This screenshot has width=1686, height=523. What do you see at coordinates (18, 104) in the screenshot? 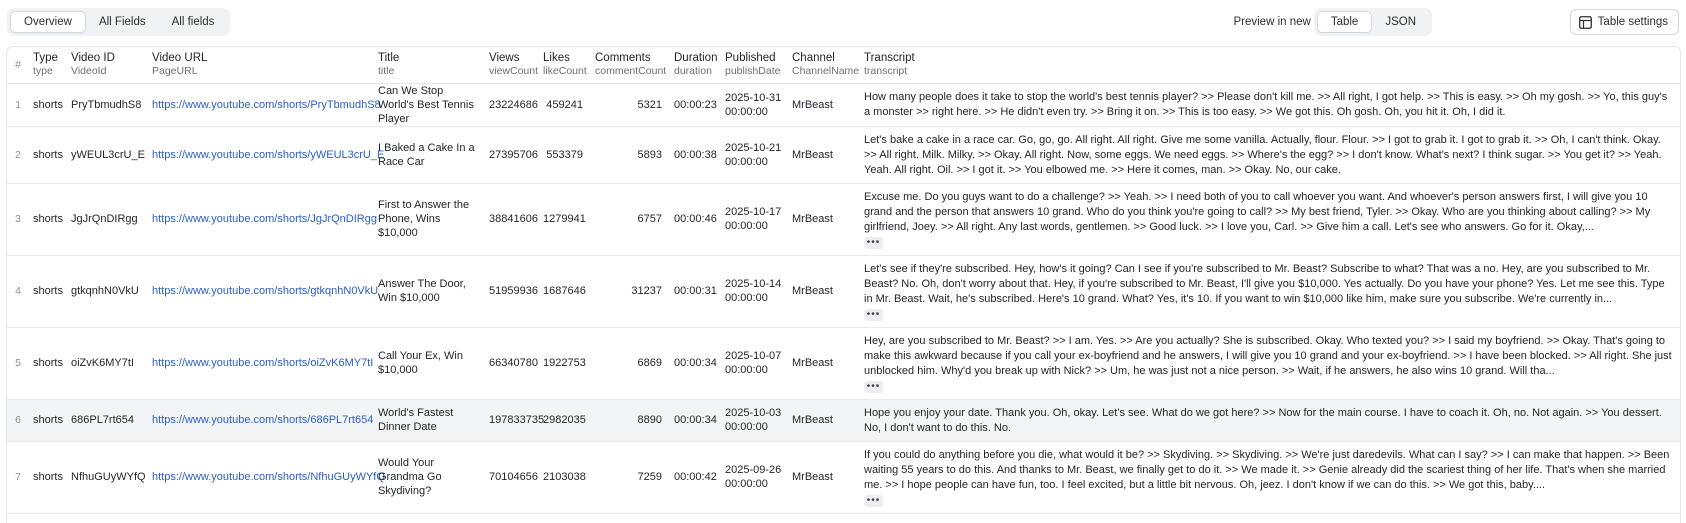
I see `row-index: 1` at bounding box center [18, 104].